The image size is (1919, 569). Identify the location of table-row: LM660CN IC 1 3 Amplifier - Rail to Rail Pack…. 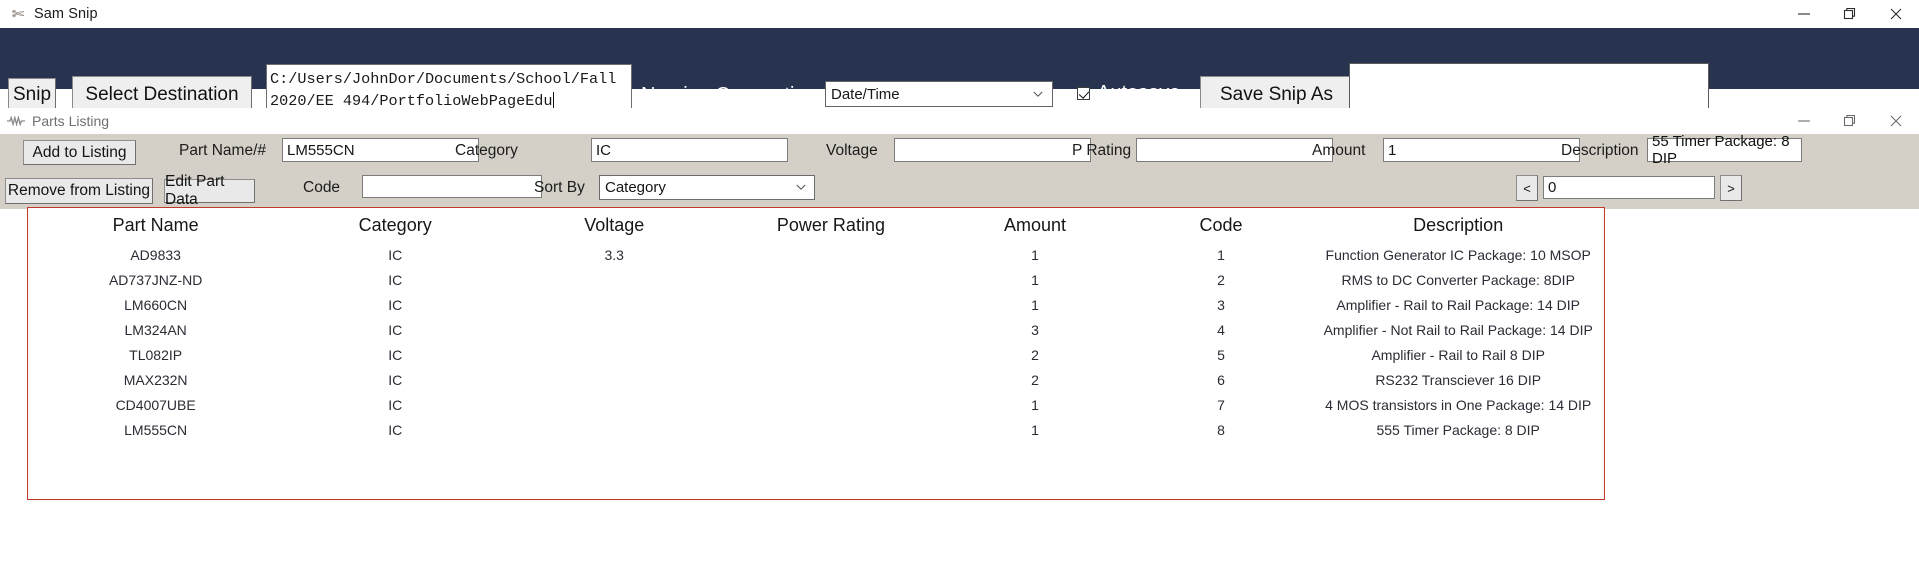
(816, 304).